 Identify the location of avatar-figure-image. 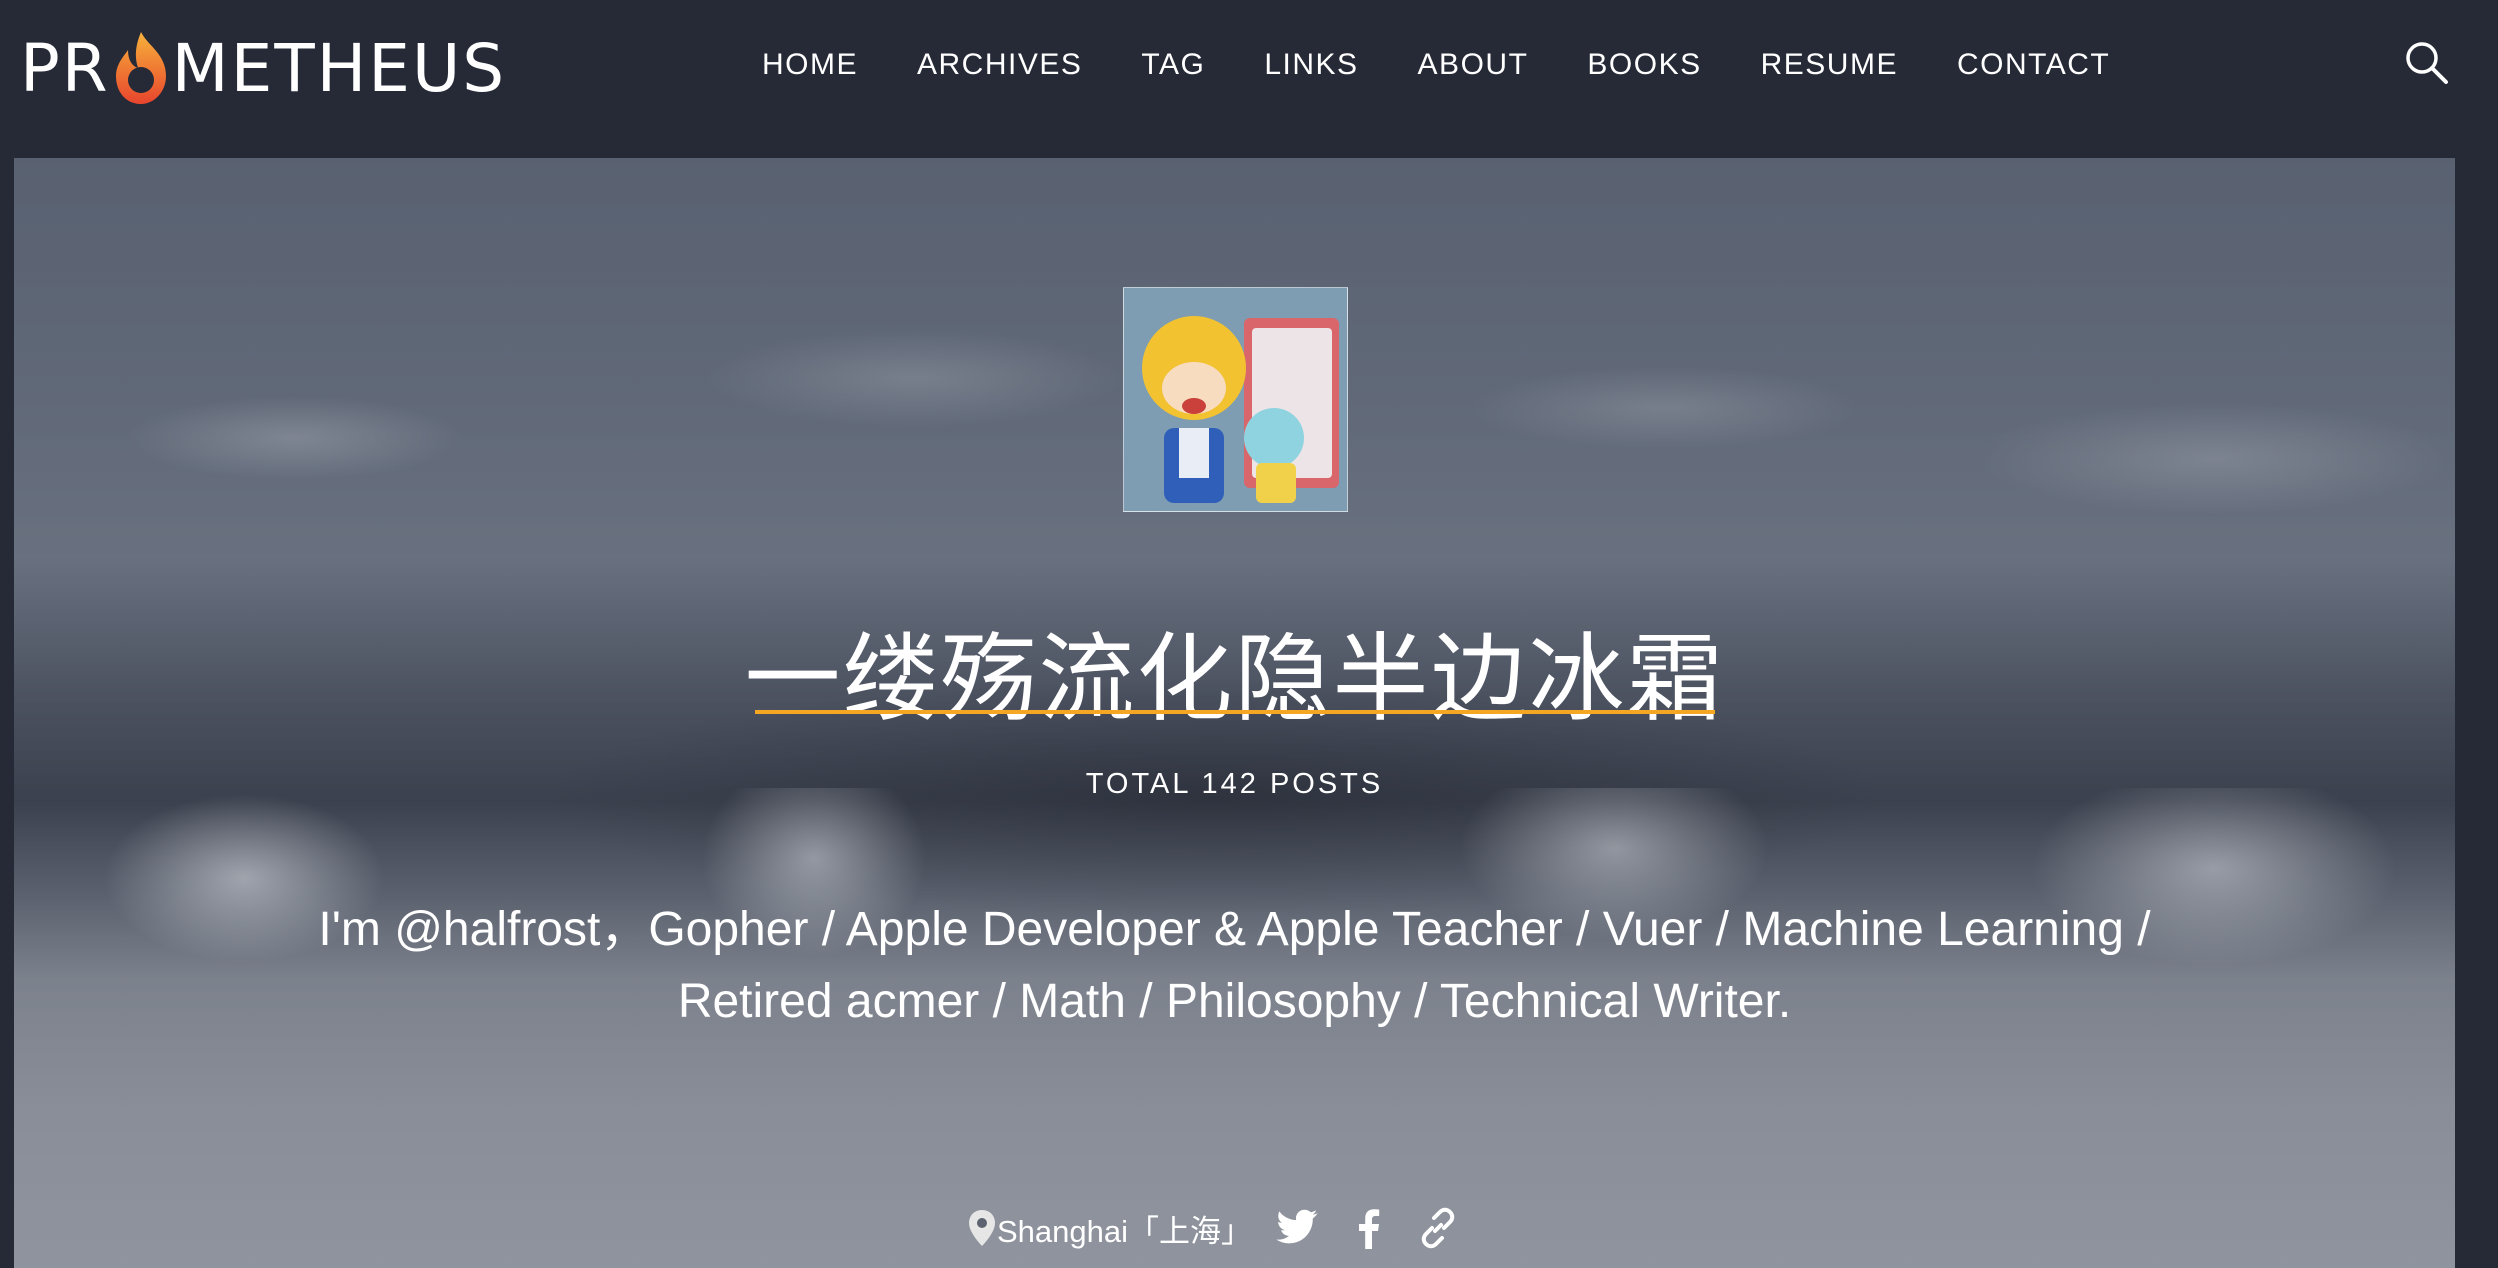
(1235, 399).